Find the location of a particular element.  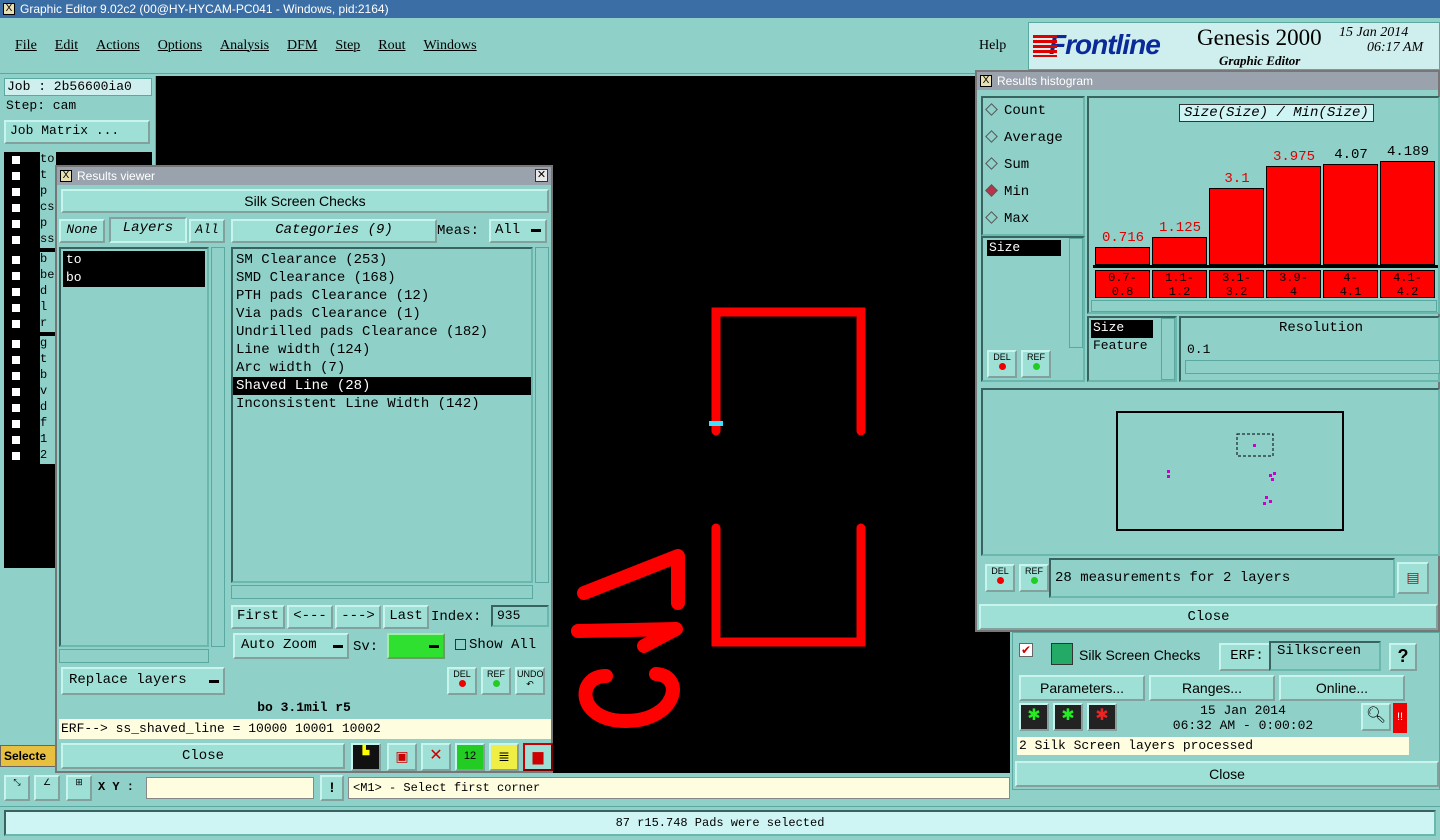

axis-item: Size is located at coordinates (1122, 329).